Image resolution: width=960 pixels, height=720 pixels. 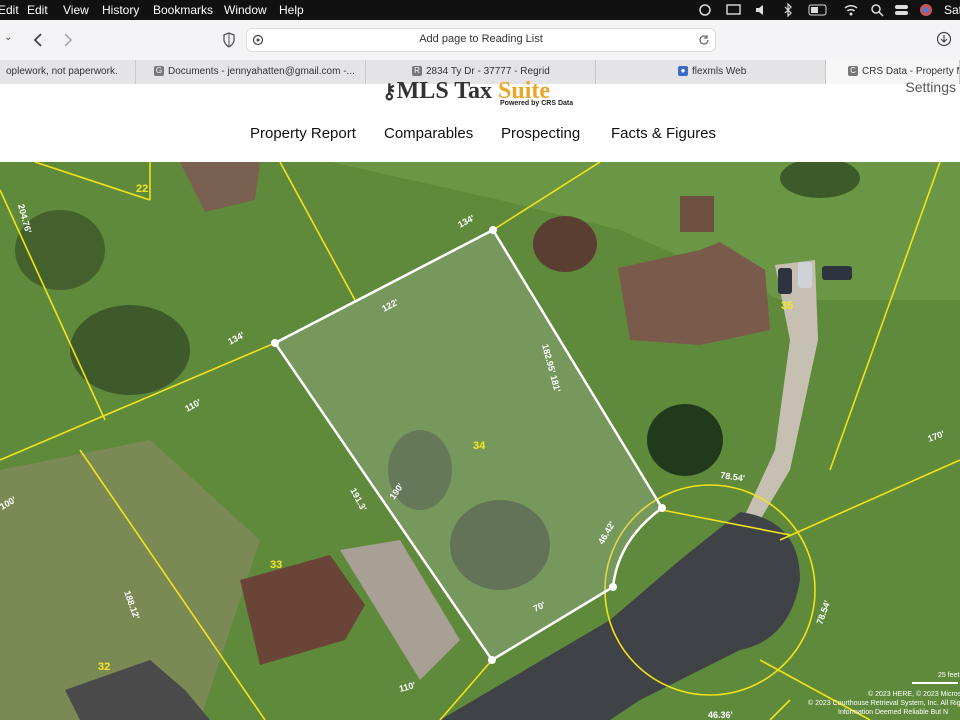 What do you see at coordinates (877, 10) in the screenshot?
I see `search-icon` at bounding box center [877, 10].